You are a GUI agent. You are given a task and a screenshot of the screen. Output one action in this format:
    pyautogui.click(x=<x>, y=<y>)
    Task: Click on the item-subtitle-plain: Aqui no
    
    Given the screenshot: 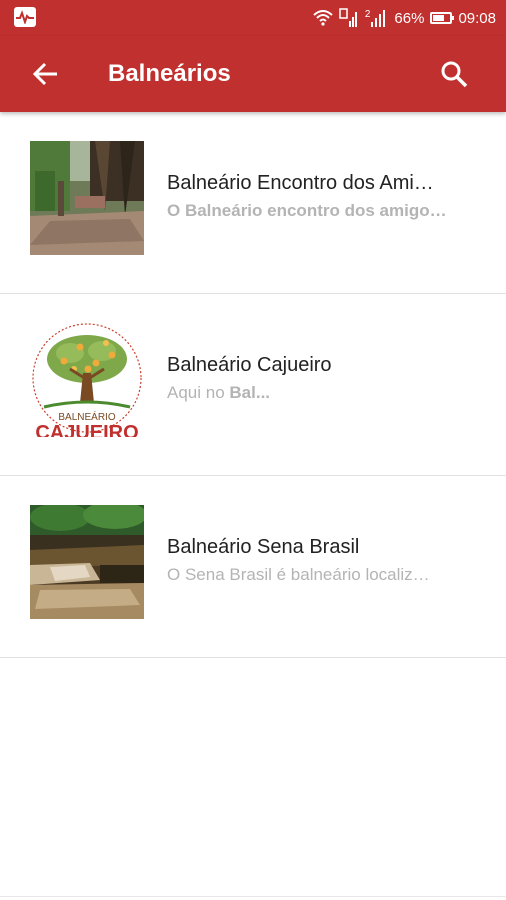 What is the action you would take?
    pyautogui.click(x=198, y=392)
    